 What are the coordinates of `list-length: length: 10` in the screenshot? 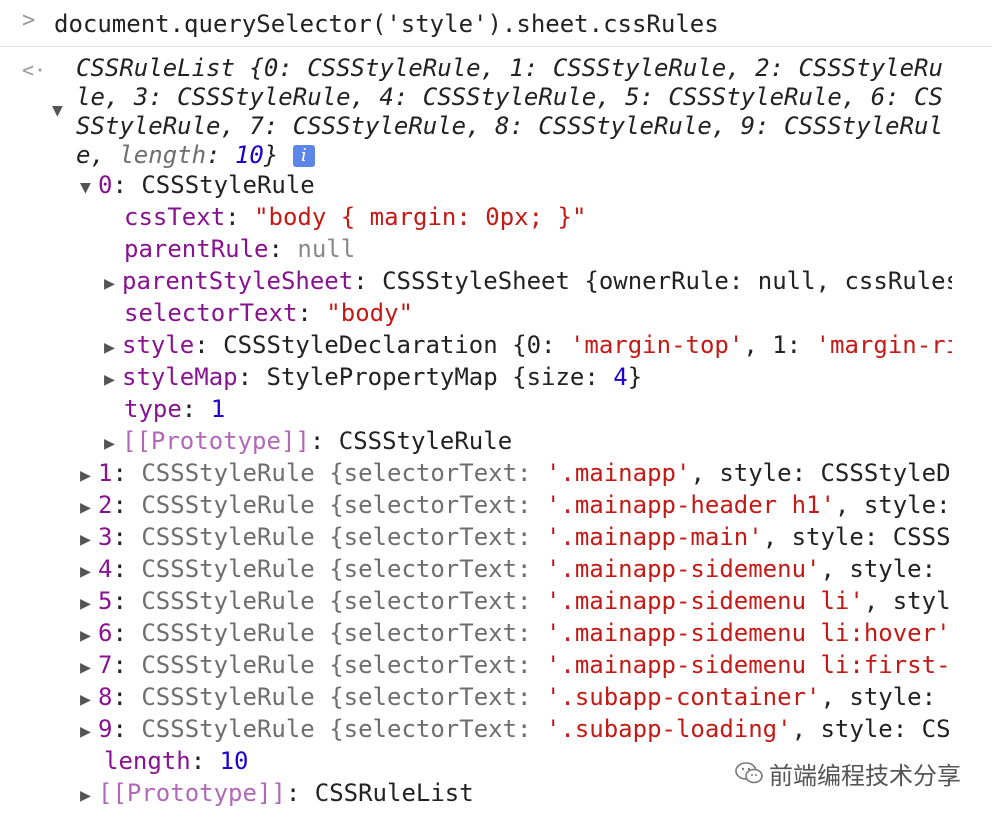 It's located at (176, 761).